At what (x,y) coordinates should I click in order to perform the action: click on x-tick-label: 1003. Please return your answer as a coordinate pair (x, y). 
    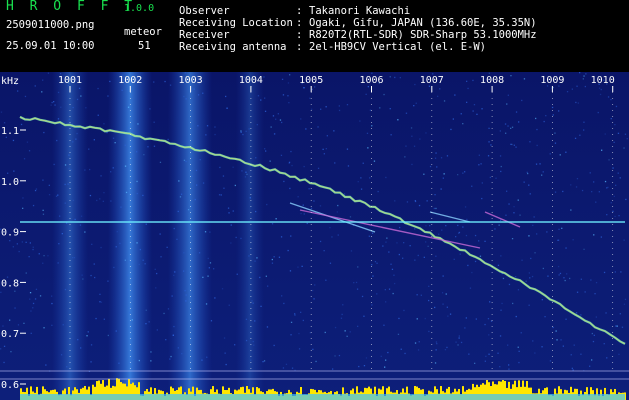
    Looking at the image, I should click on (191, 80).